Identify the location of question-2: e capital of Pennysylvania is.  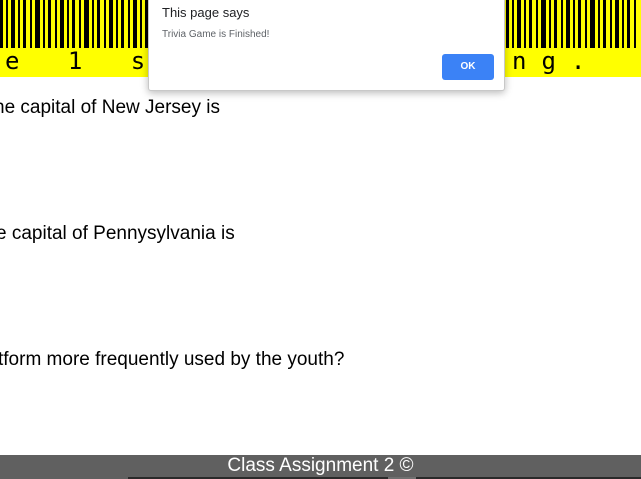
(117, 233).